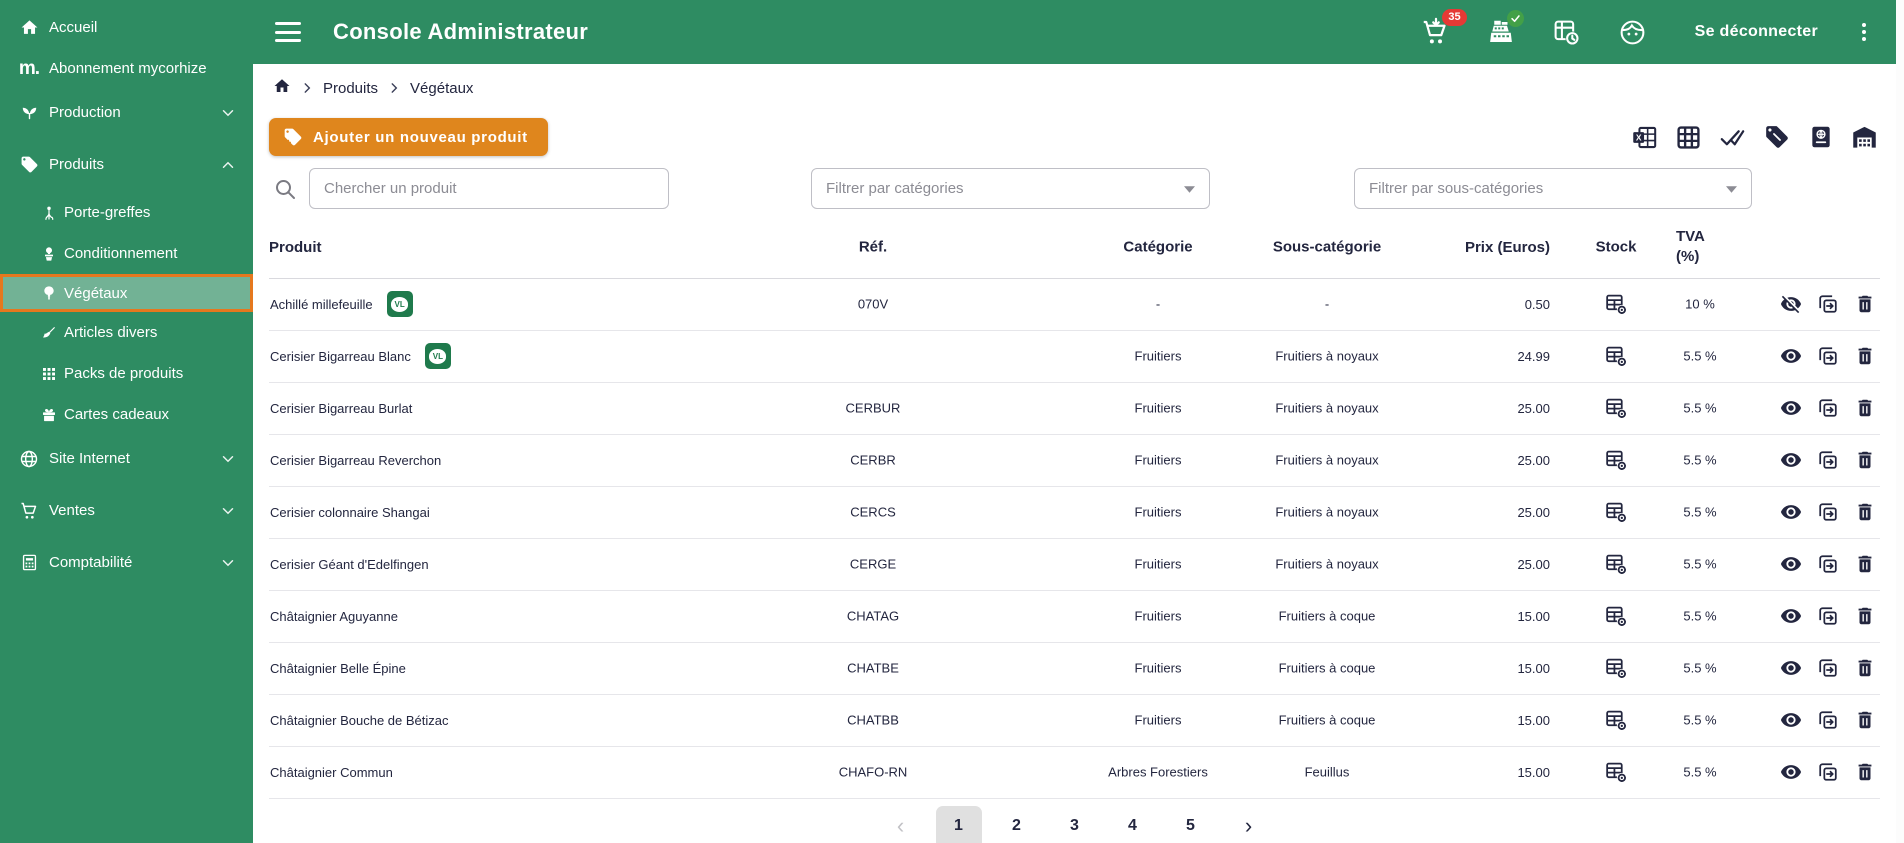 The width and height of the screenshot is (1904, 843). What do you see at coordinates (91, 562) in the screenshot?
I see `sidebar-item-label: Comptabilité` at bounding box center [91, 562].